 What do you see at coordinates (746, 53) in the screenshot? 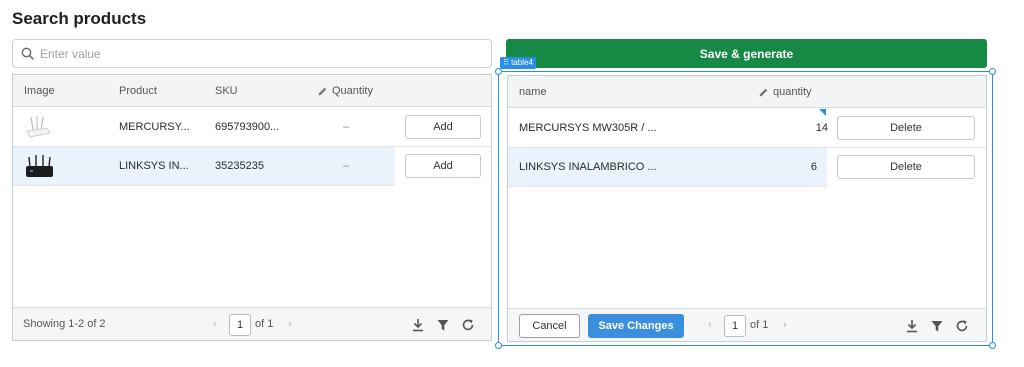
I see `save-generate-button: Save & generate` at bounding box center [746, 53].